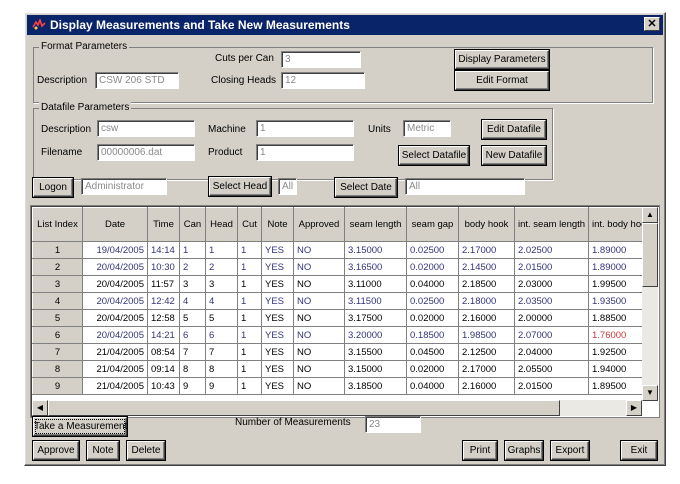 The height and width of the screenshot is (484, 680). I want to click on table-cell: 3.15000, so click(375, 369).